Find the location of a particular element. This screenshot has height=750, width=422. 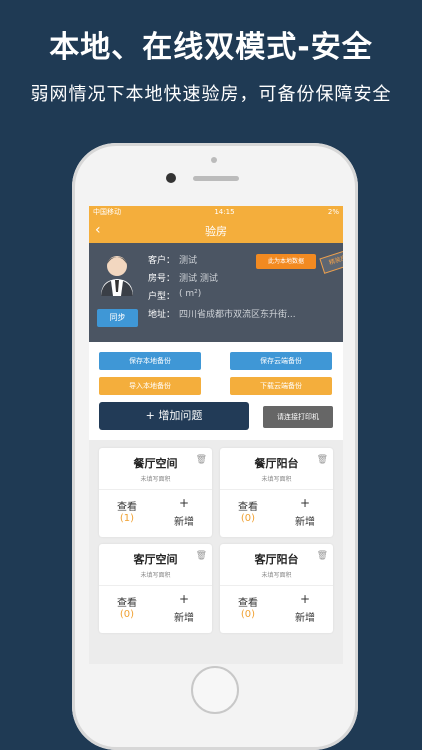

connect-printer-button: 请连接打印机 is located at coordinates (298, 417).